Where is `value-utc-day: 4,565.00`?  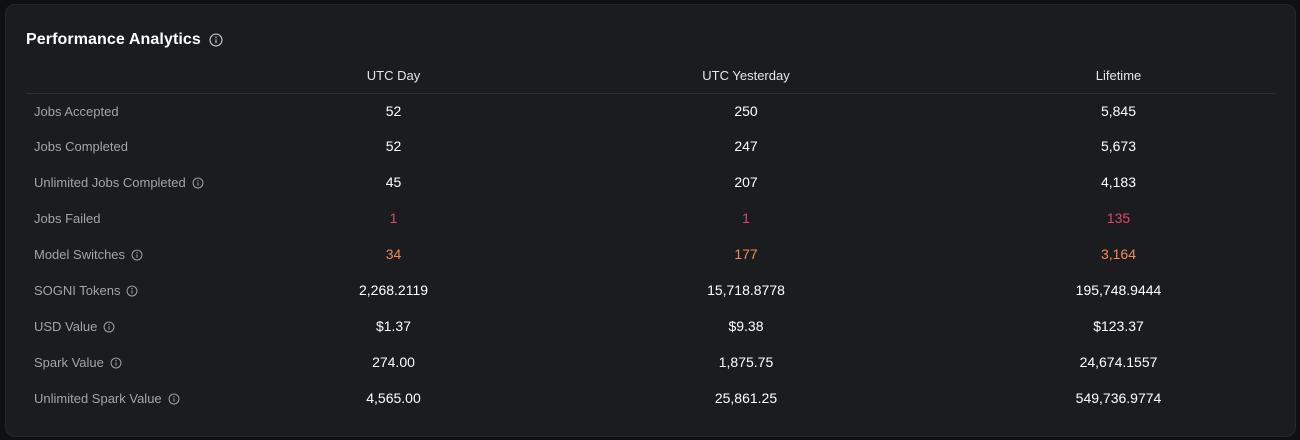
value-utc-day: 4,565.00 is located at coordinates (393, 398).